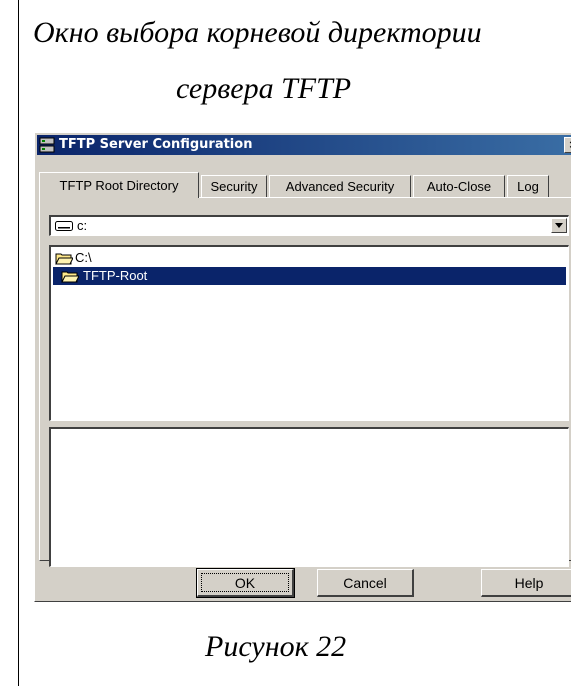 This screenshot has width=571, height=686. Describe the element at coordinates (304, 145) in the screenshot. I see `title-bar: TFTP Server Configuration ×` at that location.